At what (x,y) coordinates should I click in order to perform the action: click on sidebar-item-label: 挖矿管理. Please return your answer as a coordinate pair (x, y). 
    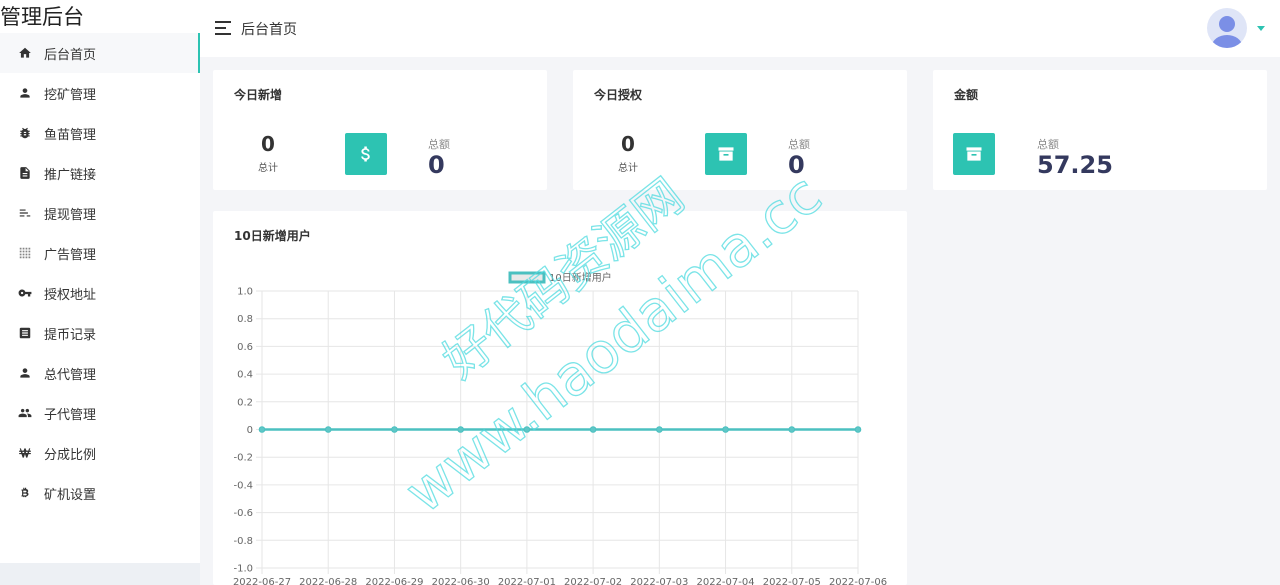
    Looking at the image, I should click on (70, 95).